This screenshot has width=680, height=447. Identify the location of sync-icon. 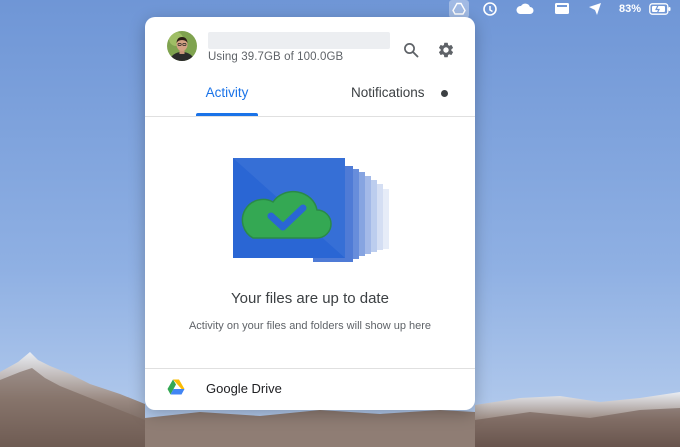
(490, 9).